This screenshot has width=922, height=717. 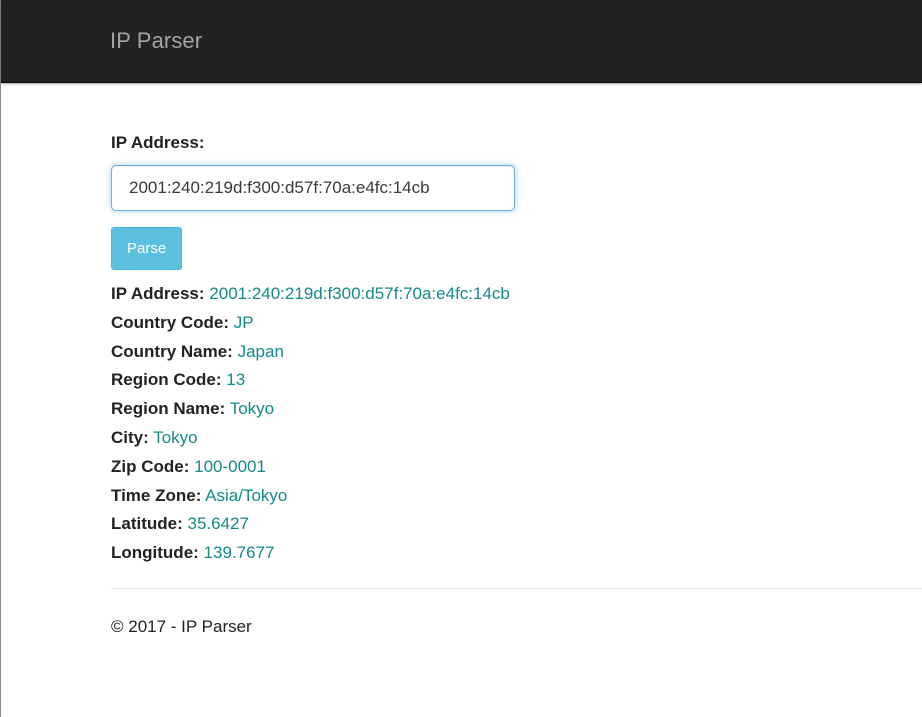 What do you see at coordinates (516, 553) in the screenshot?
I see `result-row-longitude: Longitude: 139.7677` at bounding box center [516, 553].